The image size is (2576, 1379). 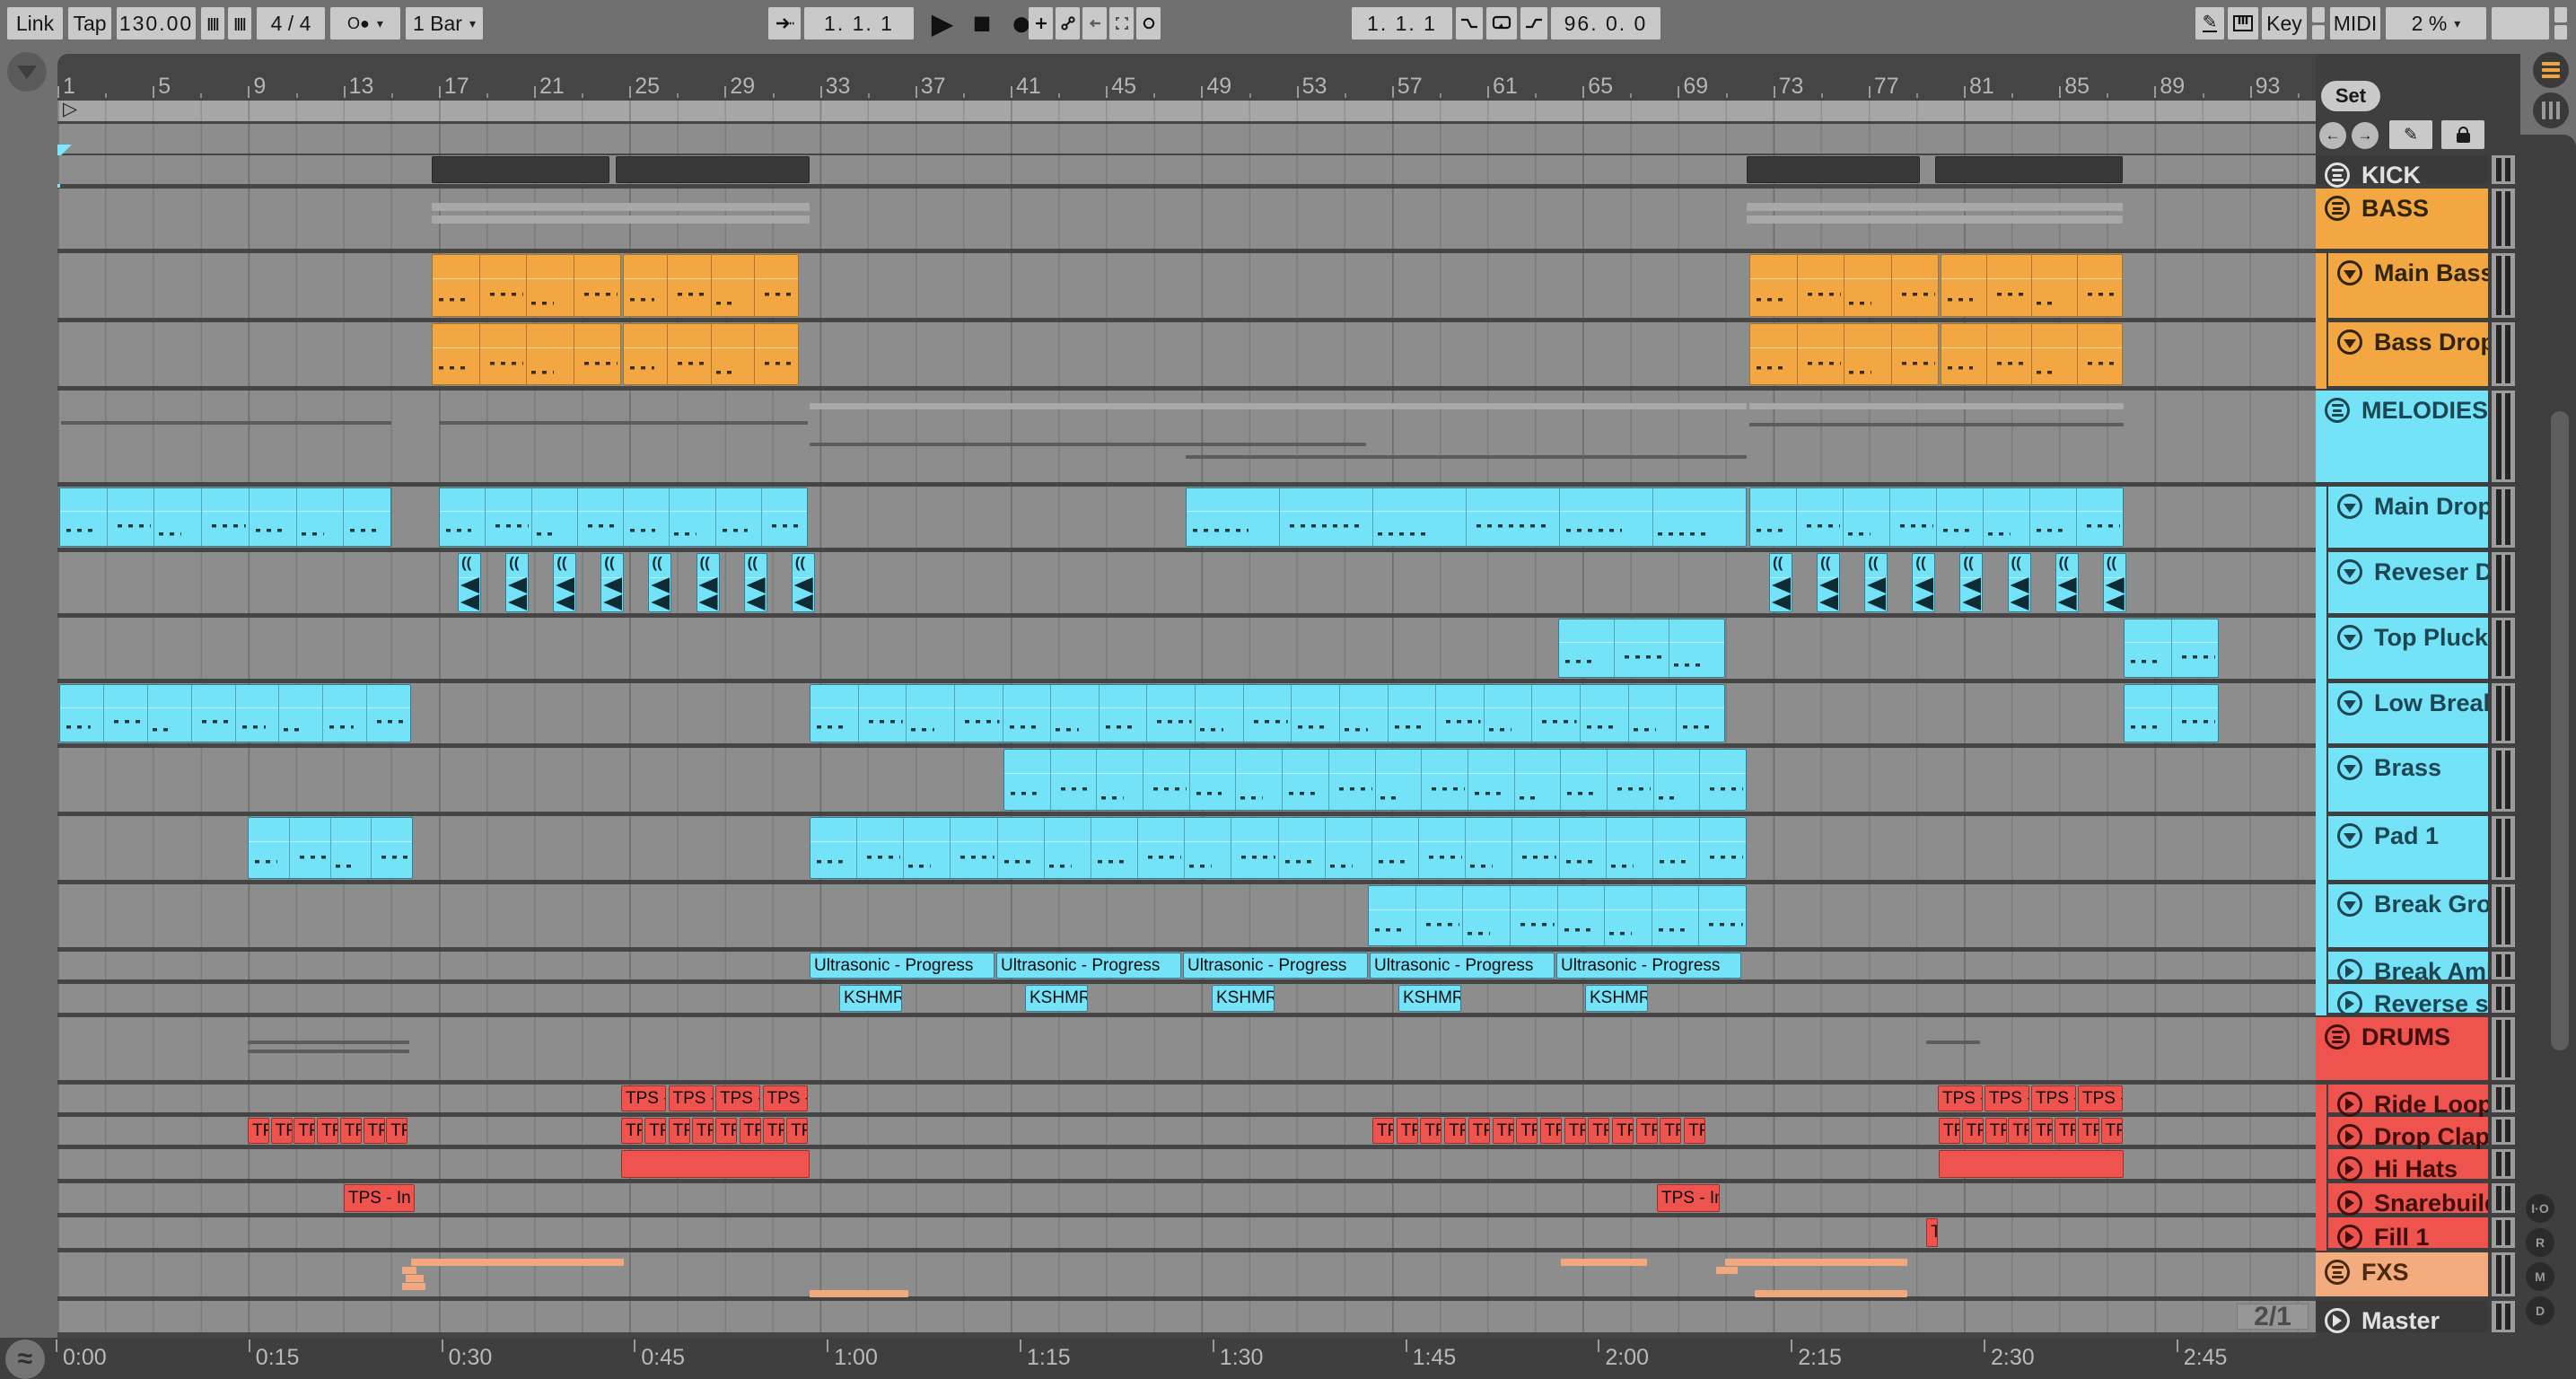 What do you see at coordinates (2402, 1317) in the screenshot?
I see `track-header-master: Master` at bounding box center [2402, 1317].